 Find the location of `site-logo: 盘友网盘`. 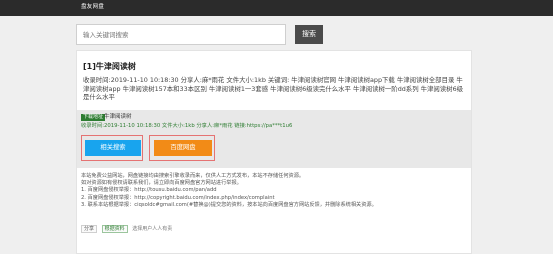

site-logo: 盘友网盘 is located at coordinates (92, 7).